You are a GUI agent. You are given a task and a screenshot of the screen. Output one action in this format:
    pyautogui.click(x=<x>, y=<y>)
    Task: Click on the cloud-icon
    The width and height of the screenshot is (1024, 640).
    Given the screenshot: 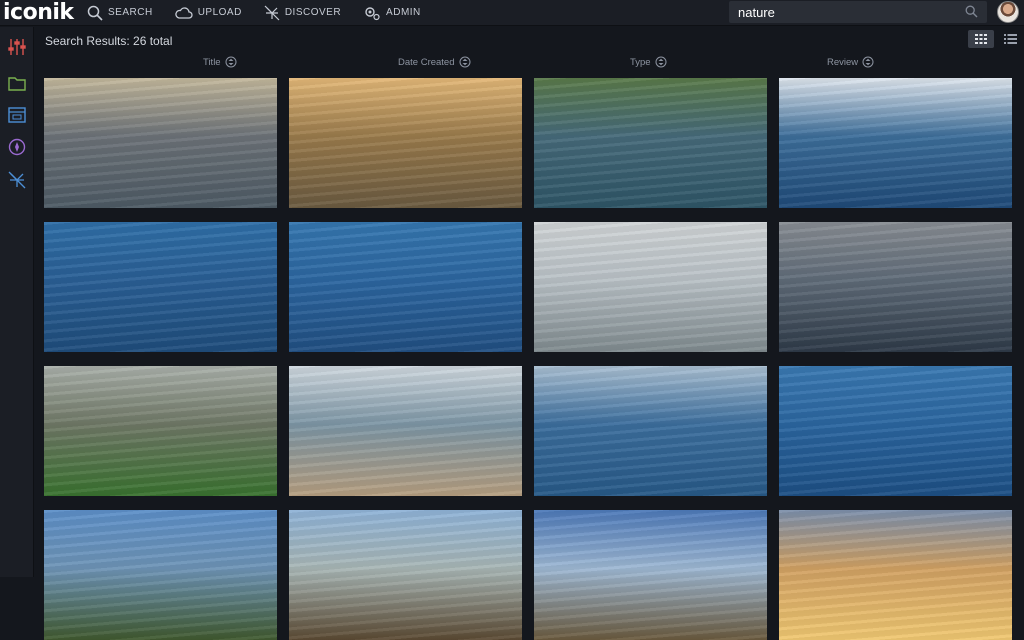 What is the action you would take?
    pyautogui.click(x=184, y=12)
    